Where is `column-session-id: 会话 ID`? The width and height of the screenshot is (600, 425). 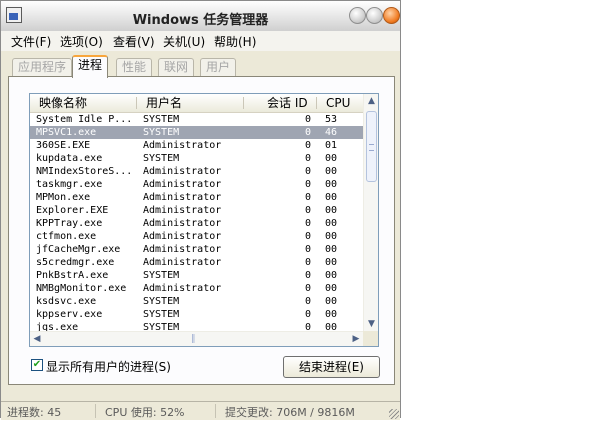
column-session-id: 会话 ID is located at coordinates (287, 103).